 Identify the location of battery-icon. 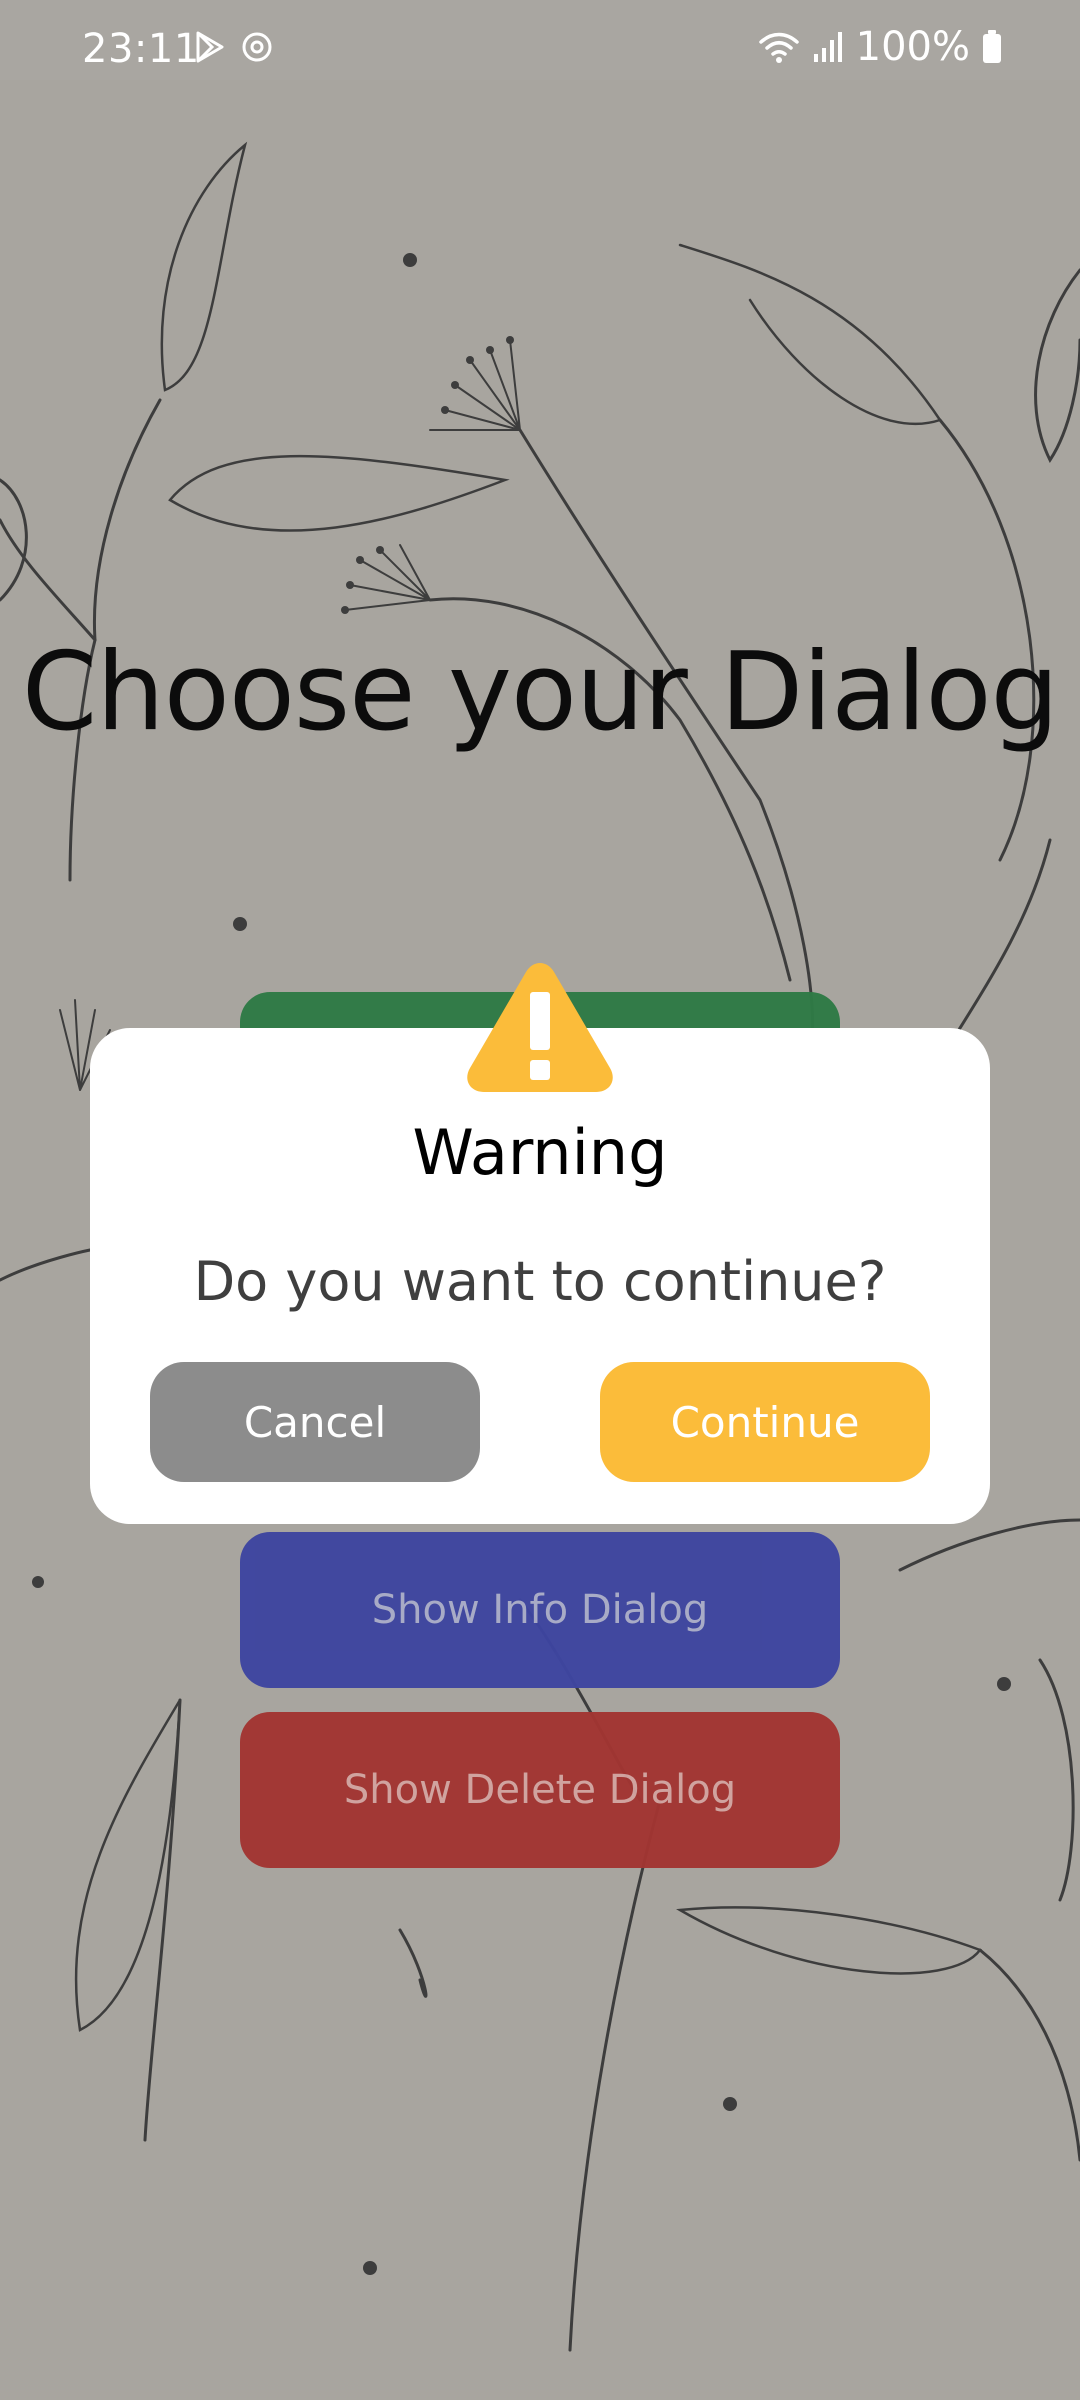
(992, 46).